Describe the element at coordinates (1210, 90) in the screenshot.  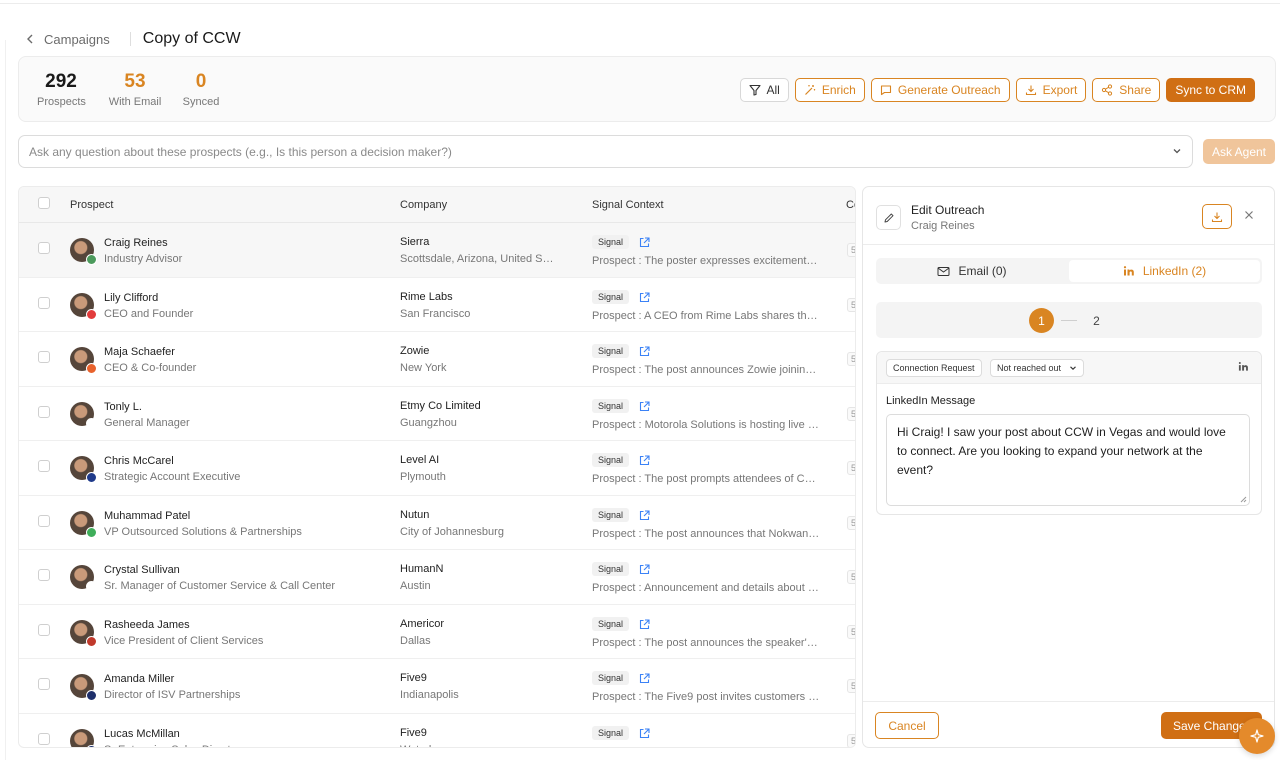
I see `sync-to-crm-button: Sync to CRM` at that location.